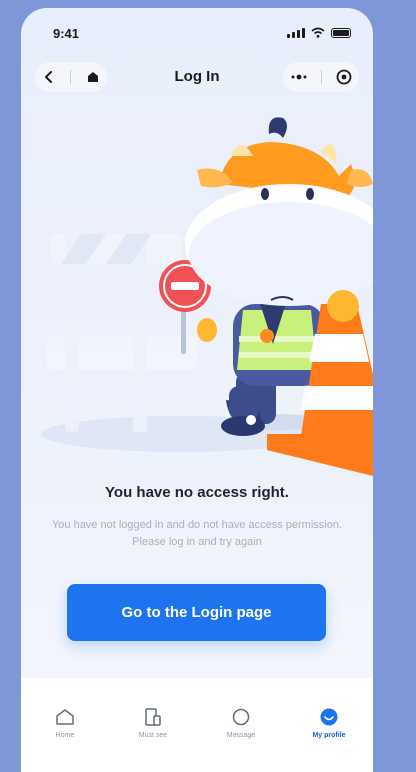 The height and width of the screenshot is (772, 416). Describe the element at coordinates (329, 740) in the screenshot. I see `tab-my-profile: My profile` at that location.